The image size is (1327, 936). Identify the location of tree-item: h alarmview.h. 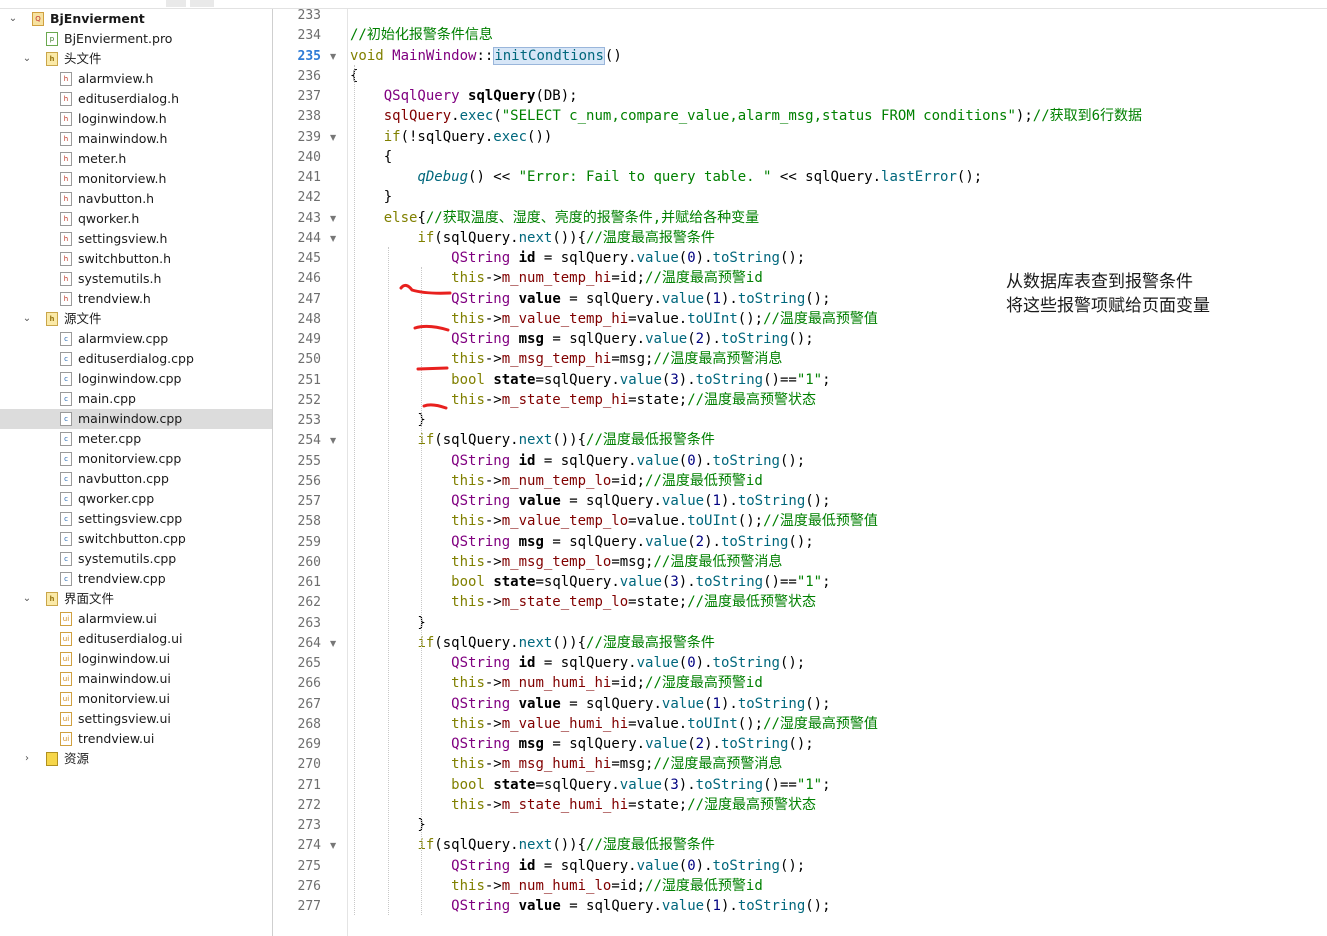
(136, 79).